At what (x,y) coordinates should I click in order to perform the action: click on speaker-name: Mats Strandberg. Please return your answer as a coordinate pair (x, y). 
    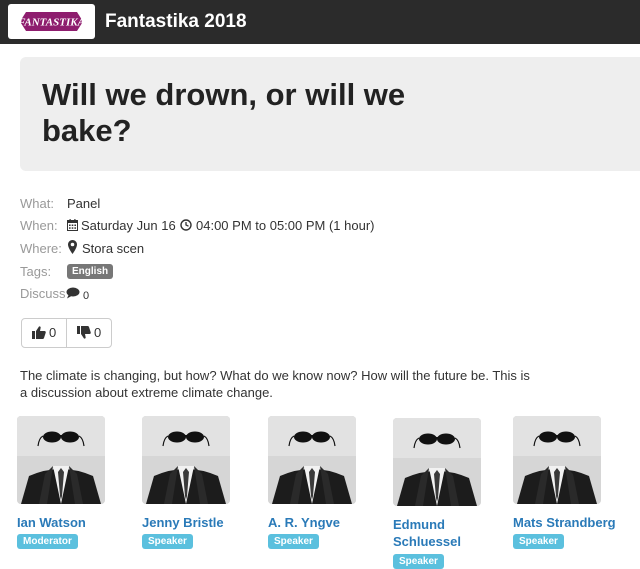
    Looking at the image, I should click on (564, 522).